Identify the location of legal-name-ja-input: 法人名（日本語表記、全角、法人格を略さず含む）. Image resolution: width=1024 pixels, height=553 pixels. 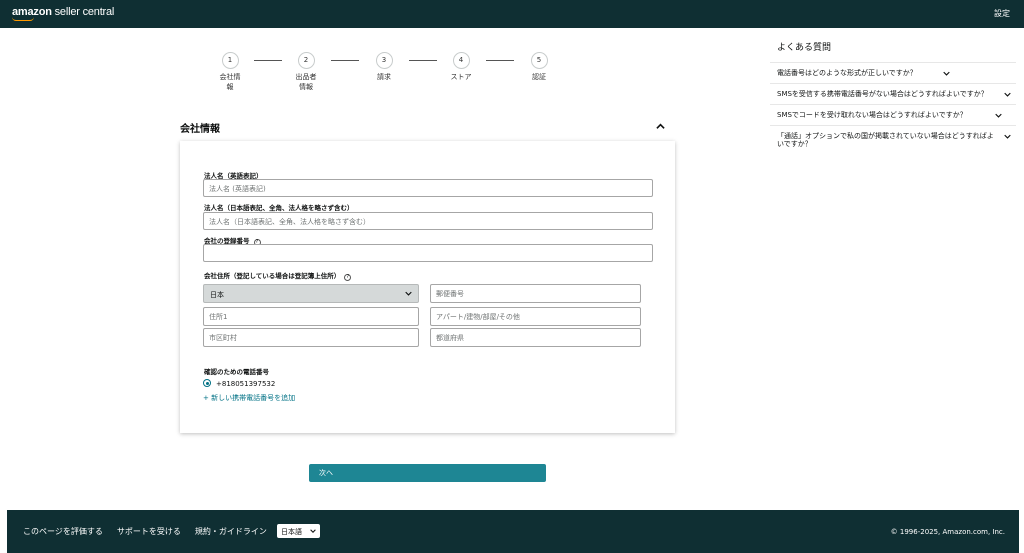
(428, 221).